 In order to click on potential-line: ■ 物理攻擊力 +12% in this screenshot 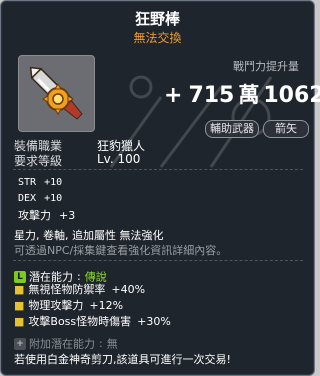, I will do `click(68, 305)`.